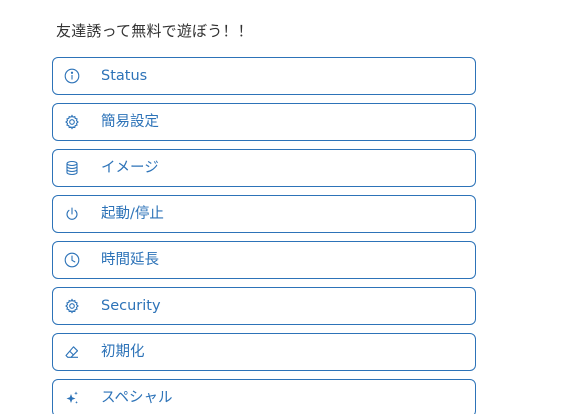 The image size is (568, 414). I want to click on menu-item-special: スペシャル, so click(264, 396).